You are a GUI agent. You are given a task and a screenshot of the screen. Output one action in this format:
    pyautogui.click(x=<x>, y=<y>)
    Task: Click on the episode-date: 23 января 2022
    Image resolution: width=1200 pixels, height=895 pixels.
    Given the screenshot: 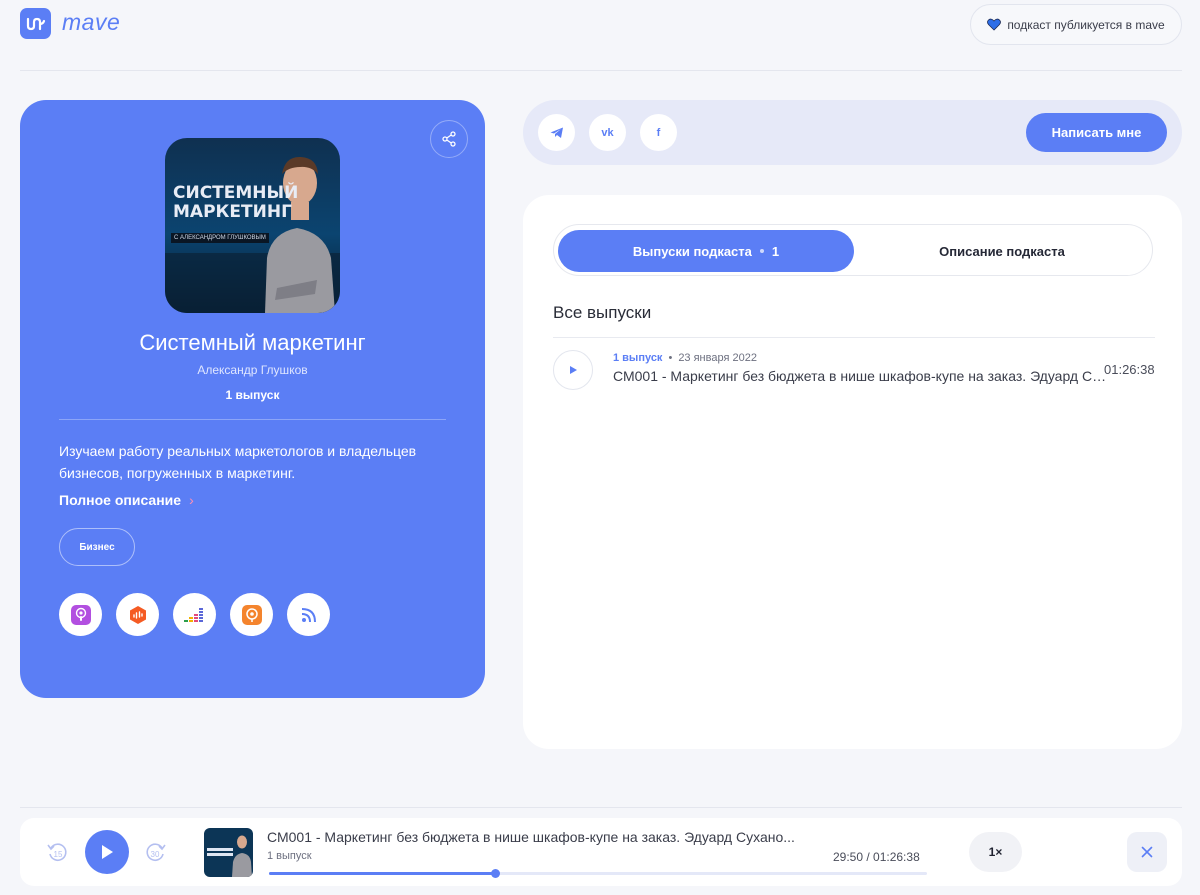 What is the action you would take?
    pyautogui.click(x=717, y=358)
    